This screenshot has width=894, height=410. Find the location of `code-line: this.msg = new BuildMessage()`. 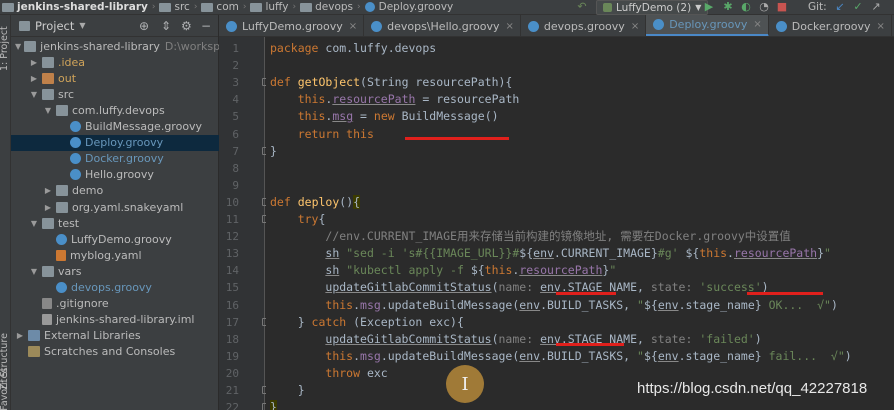

code-line: this.msg = new BuildMessage() is located at coordinates (384, 116).